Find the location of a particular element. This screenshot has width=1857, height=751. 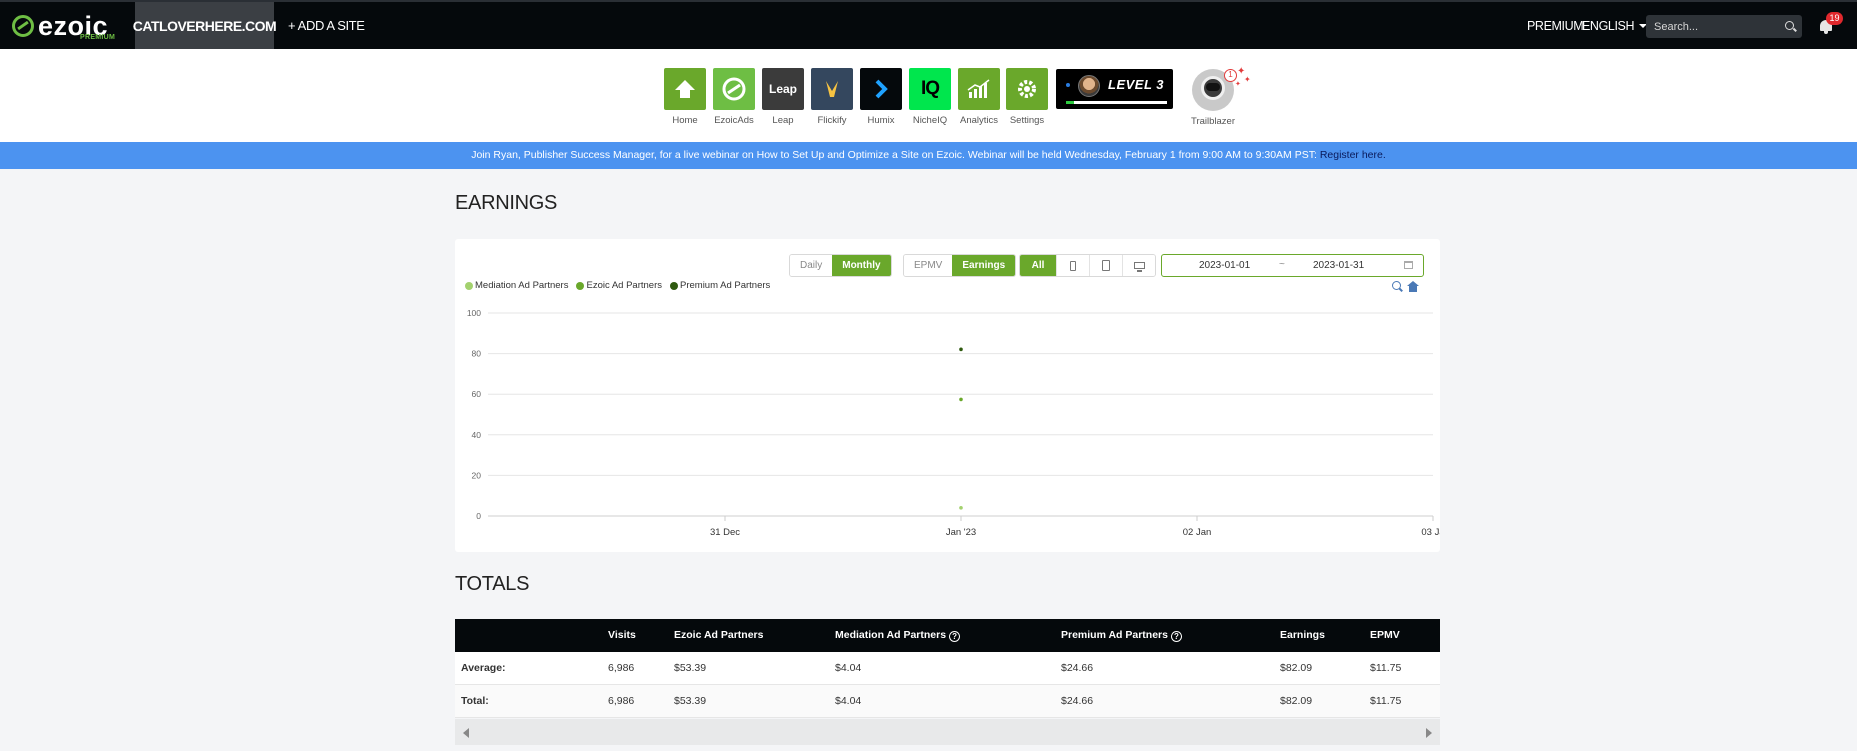

legend-label: Premium Ad Partners is located at coordinates (725, 285).